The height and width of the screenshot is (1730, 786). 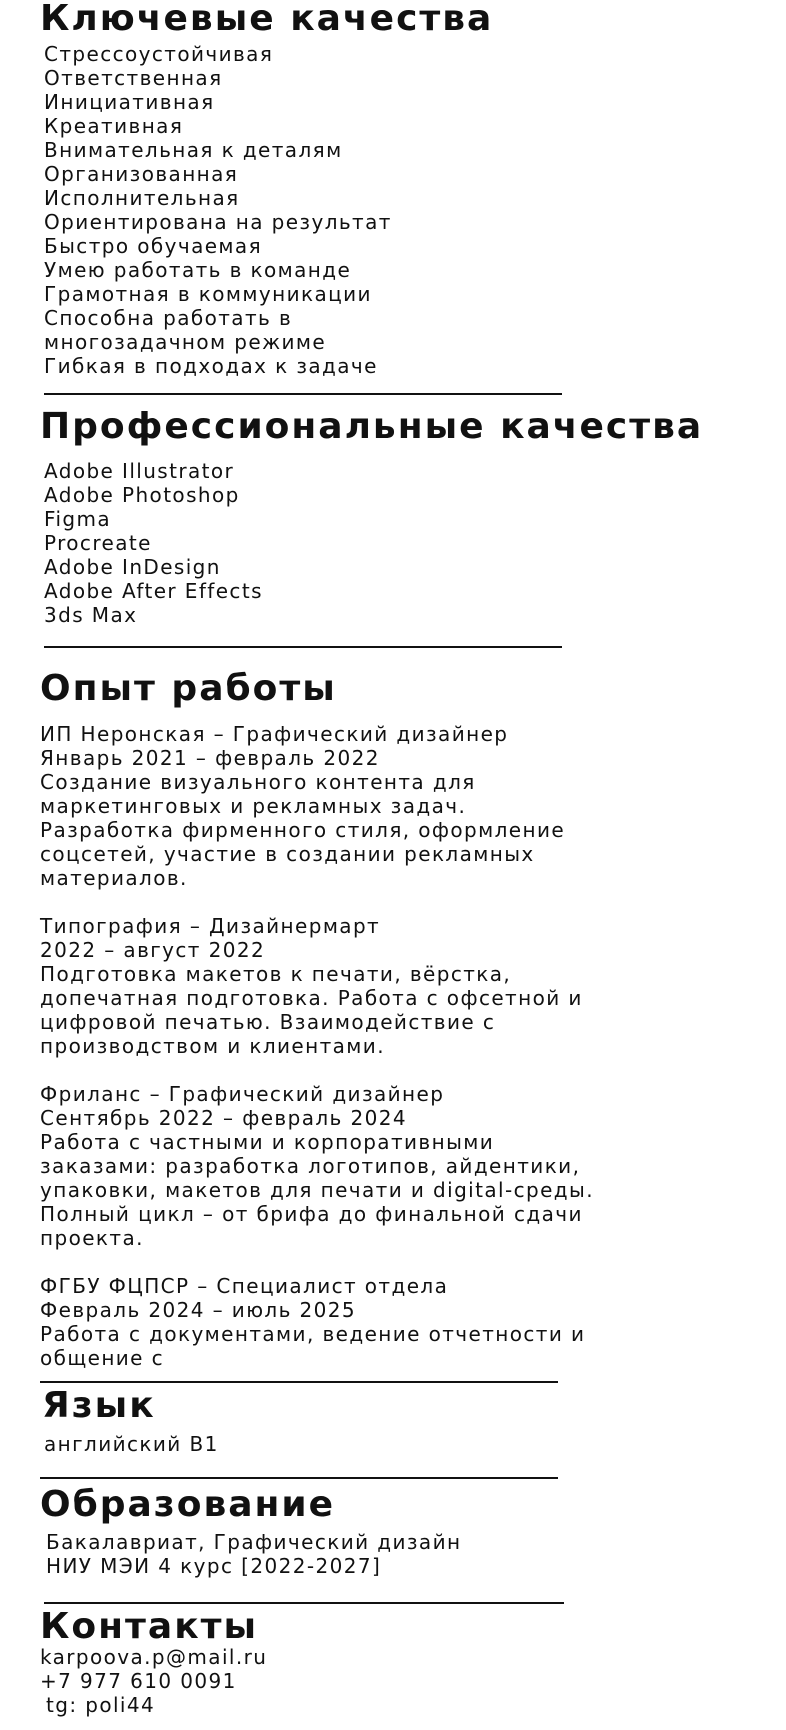 What do you see at coordinates (168, 318) in the screenshot?
I see `key-quality-item: Способна работать в` at bounding box center [168, 318].